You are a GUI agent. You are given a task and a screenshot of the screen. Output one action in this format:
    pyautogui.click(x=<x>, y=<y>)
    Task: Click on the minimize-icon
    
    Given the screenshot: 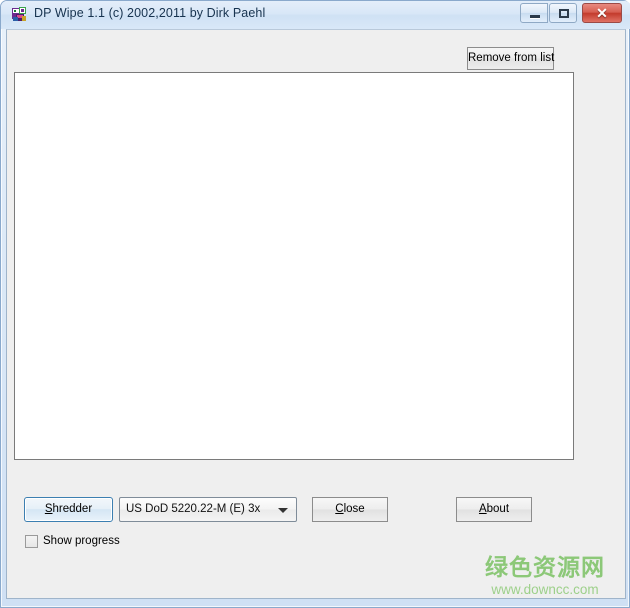 What is the action you would take?
    pyautogui.click(x=535, y=17)
    